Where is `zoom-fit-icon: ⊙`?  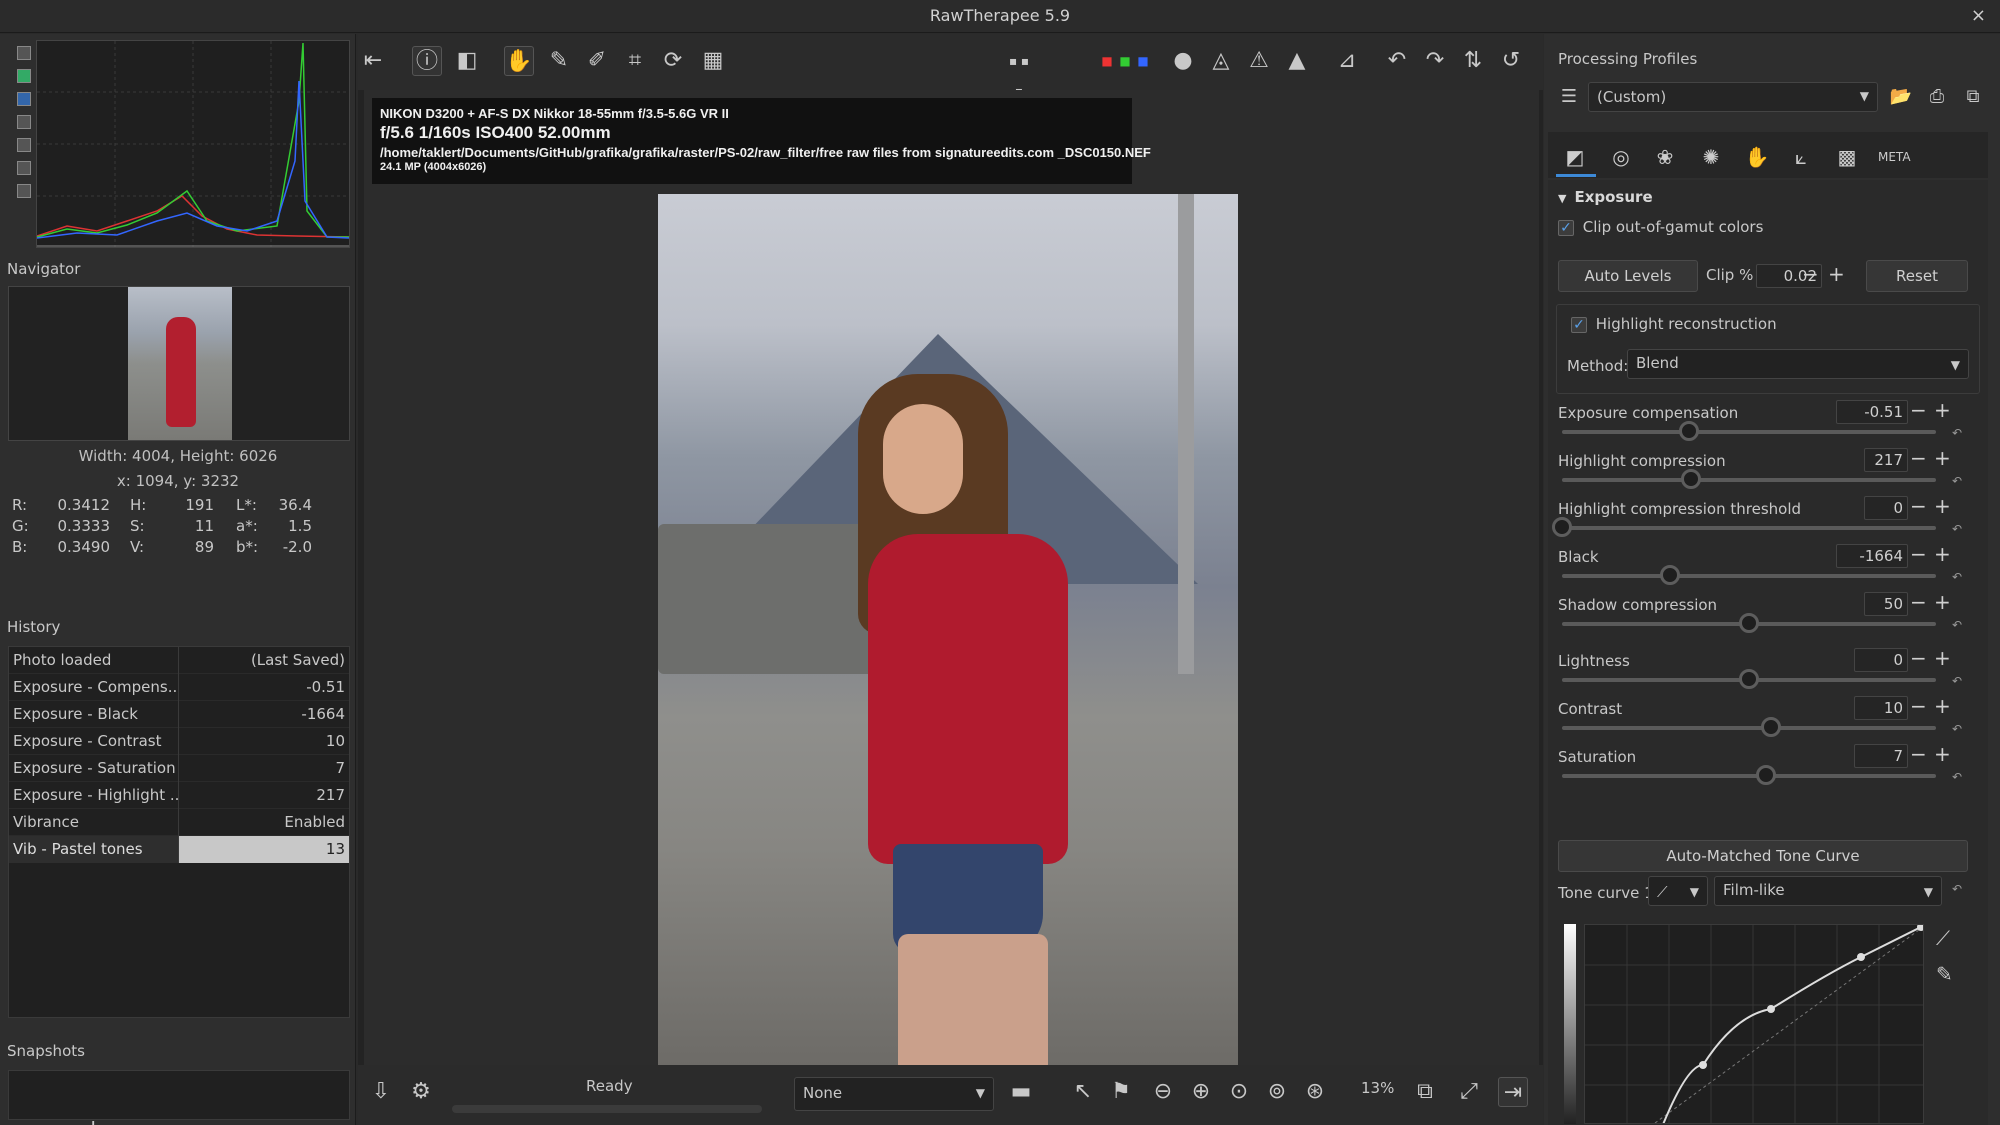 zoom-fit-icon: ⊙ is located at coordinates (1239, 1092).